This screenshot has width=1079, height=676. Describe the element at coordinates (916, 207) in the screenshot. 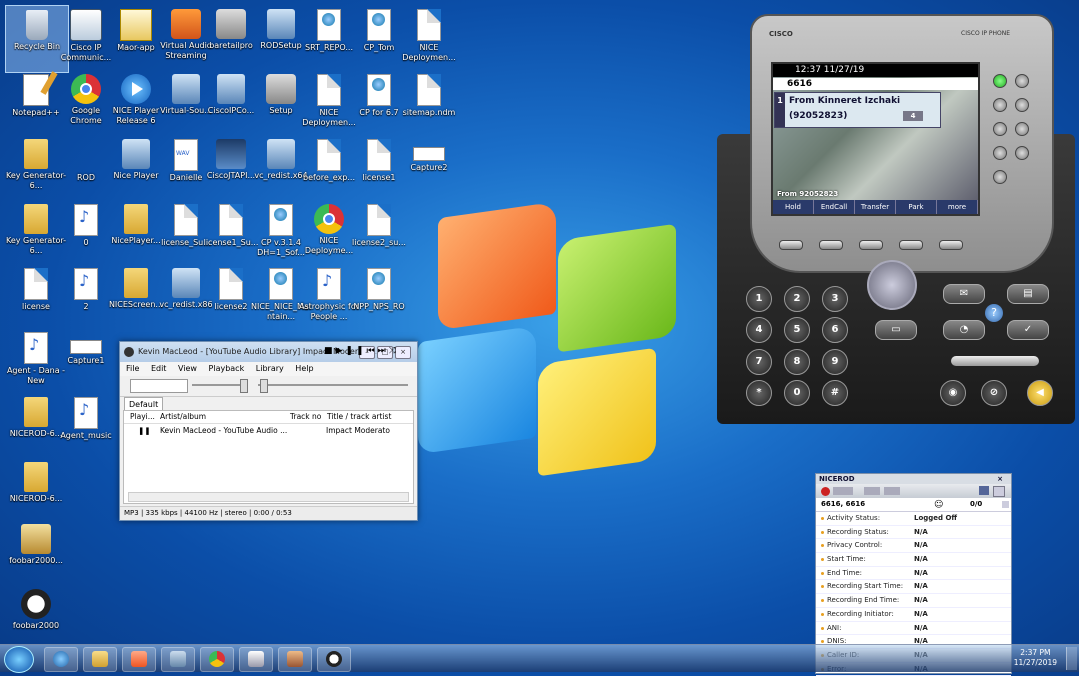

I see `softkey-park: Park` at that location.